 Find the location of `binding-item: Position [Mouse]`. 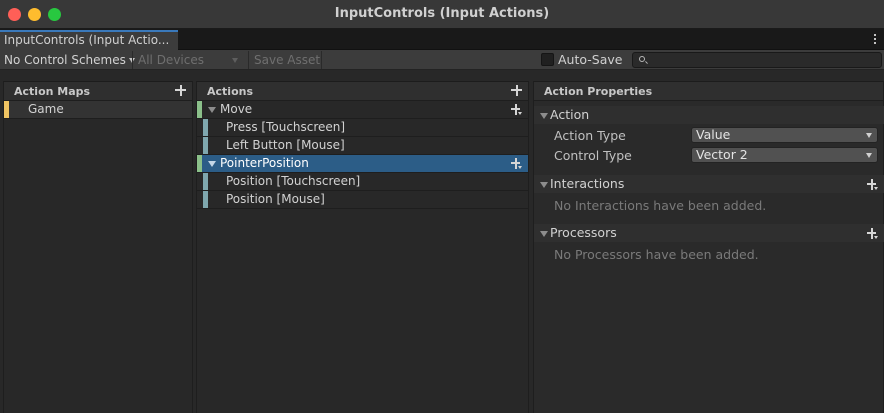

binding-item: Position [Mouse] is located at coordinates (362, 200).